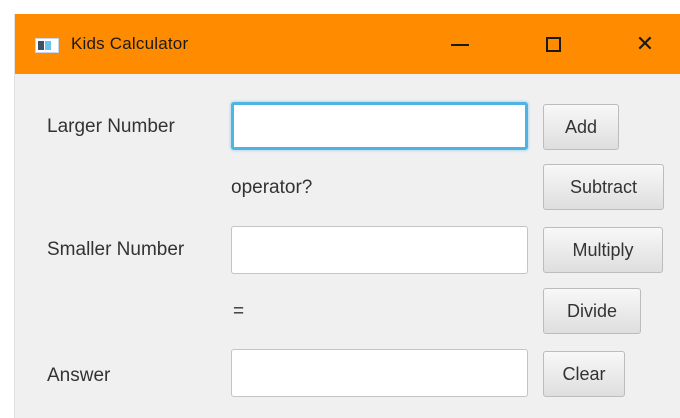  What do you see at coordinates (603, 250) in the screenshot?
I see `multiply-button: Multiply` at bounding box center [603, 250].